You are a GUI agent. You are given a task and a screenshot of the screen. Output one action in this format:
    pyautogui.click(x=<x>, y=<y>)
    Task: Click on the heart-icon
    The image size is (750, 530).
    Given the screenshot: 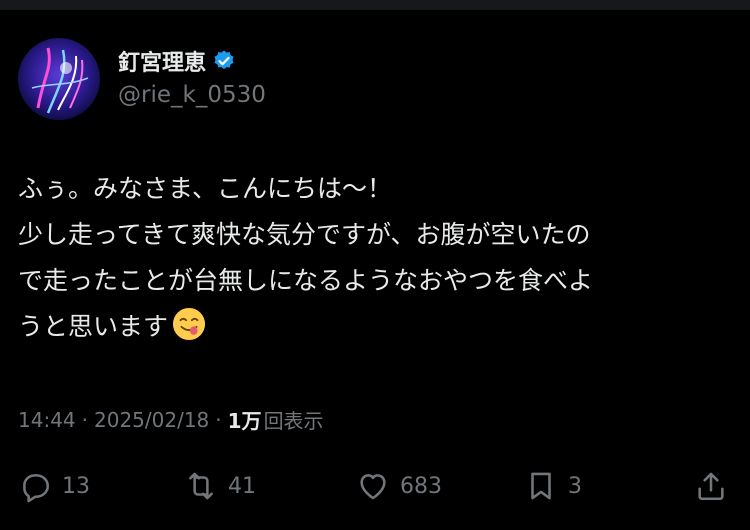 What is the action you would take?
    pyautogui.click(x=373, y=487)
    